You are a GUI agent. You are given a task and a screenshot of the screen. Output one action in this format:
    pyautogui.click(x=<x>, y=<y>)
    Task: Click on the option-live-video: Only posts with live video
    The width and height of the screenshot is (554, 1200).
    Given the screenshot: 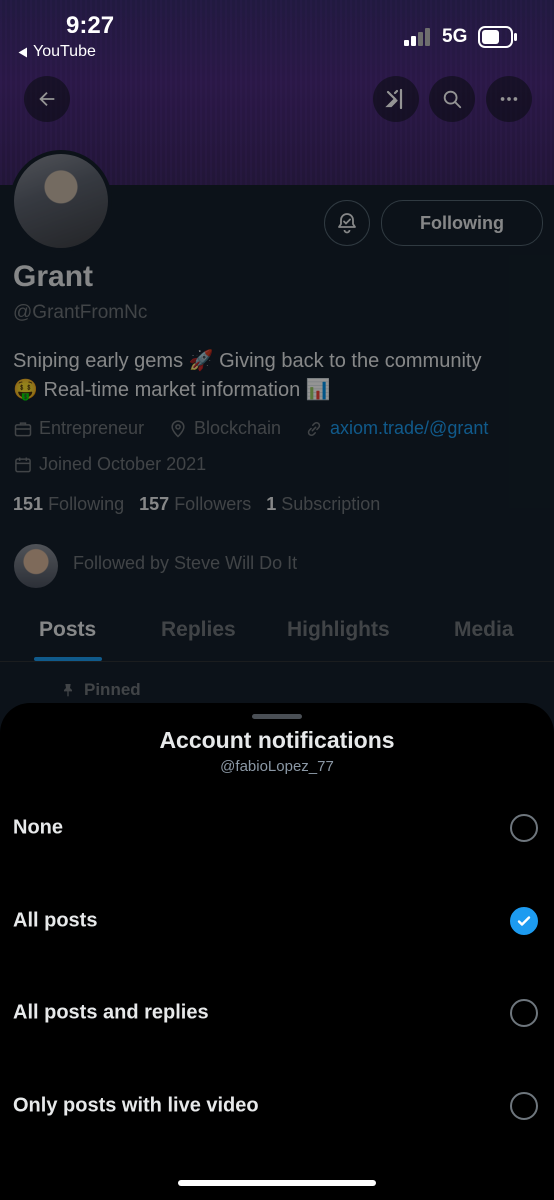 What is the action you would take?
    pyautogui.click(x=277, y=1106)
    